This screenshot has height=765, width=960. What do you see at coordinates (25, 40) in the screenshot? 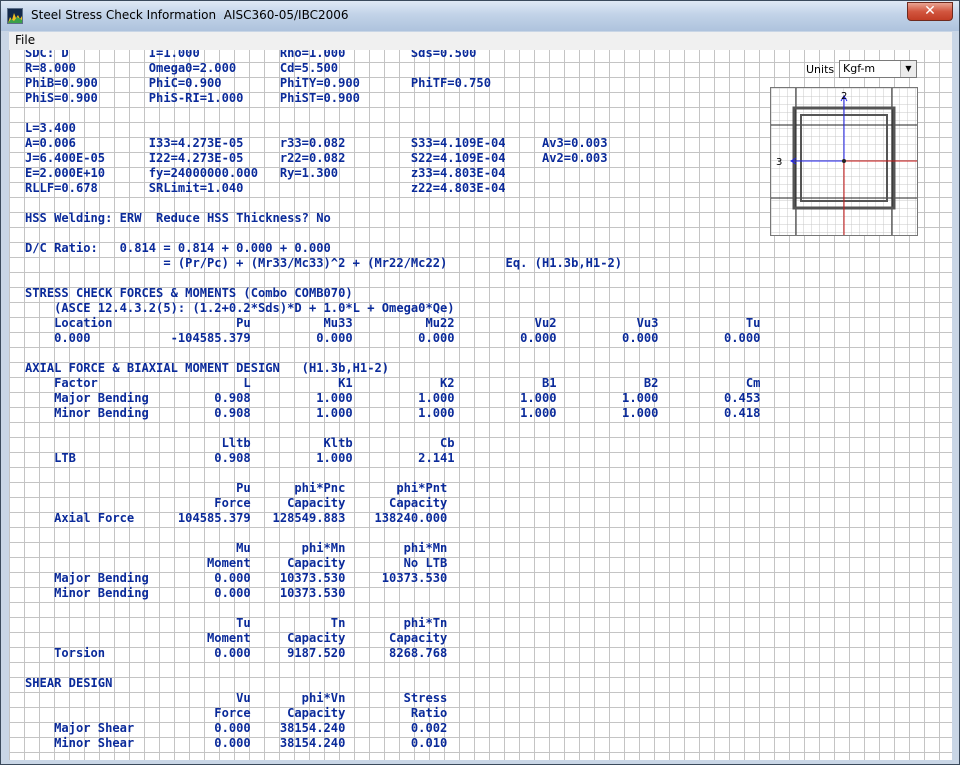
I see `menu-file: File` at bounding box center [25, 40].